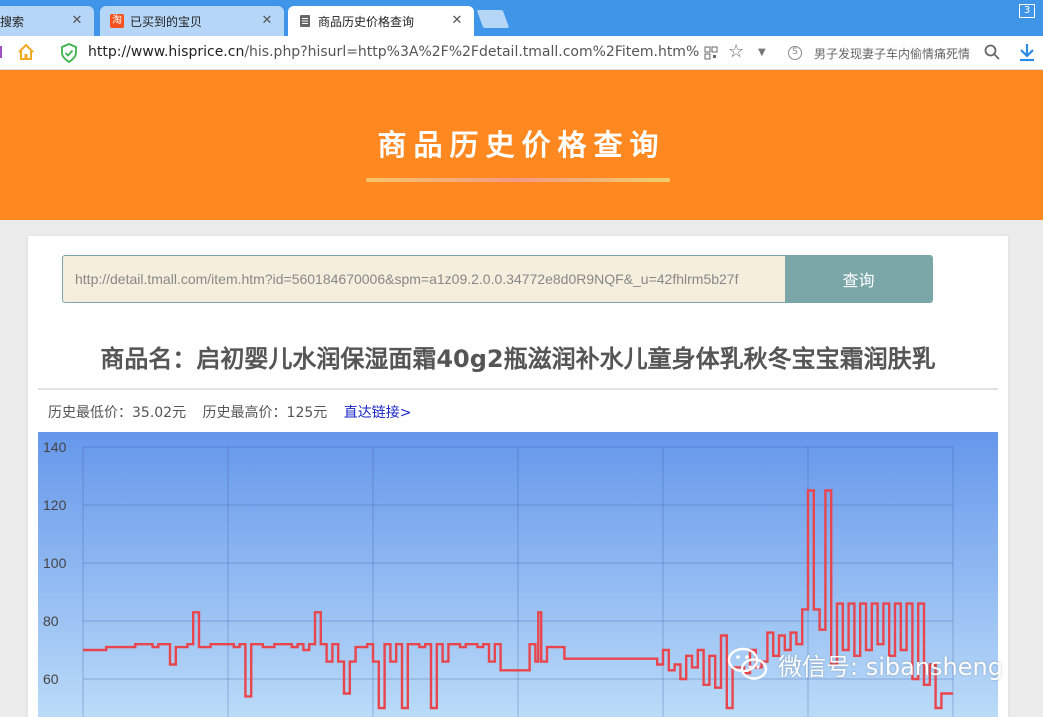 The height and width of the screenshot is (717, 1043). Describe the element at coordinates (736, 51) in the screenshot. I see `star-icon: ☆` at that location.